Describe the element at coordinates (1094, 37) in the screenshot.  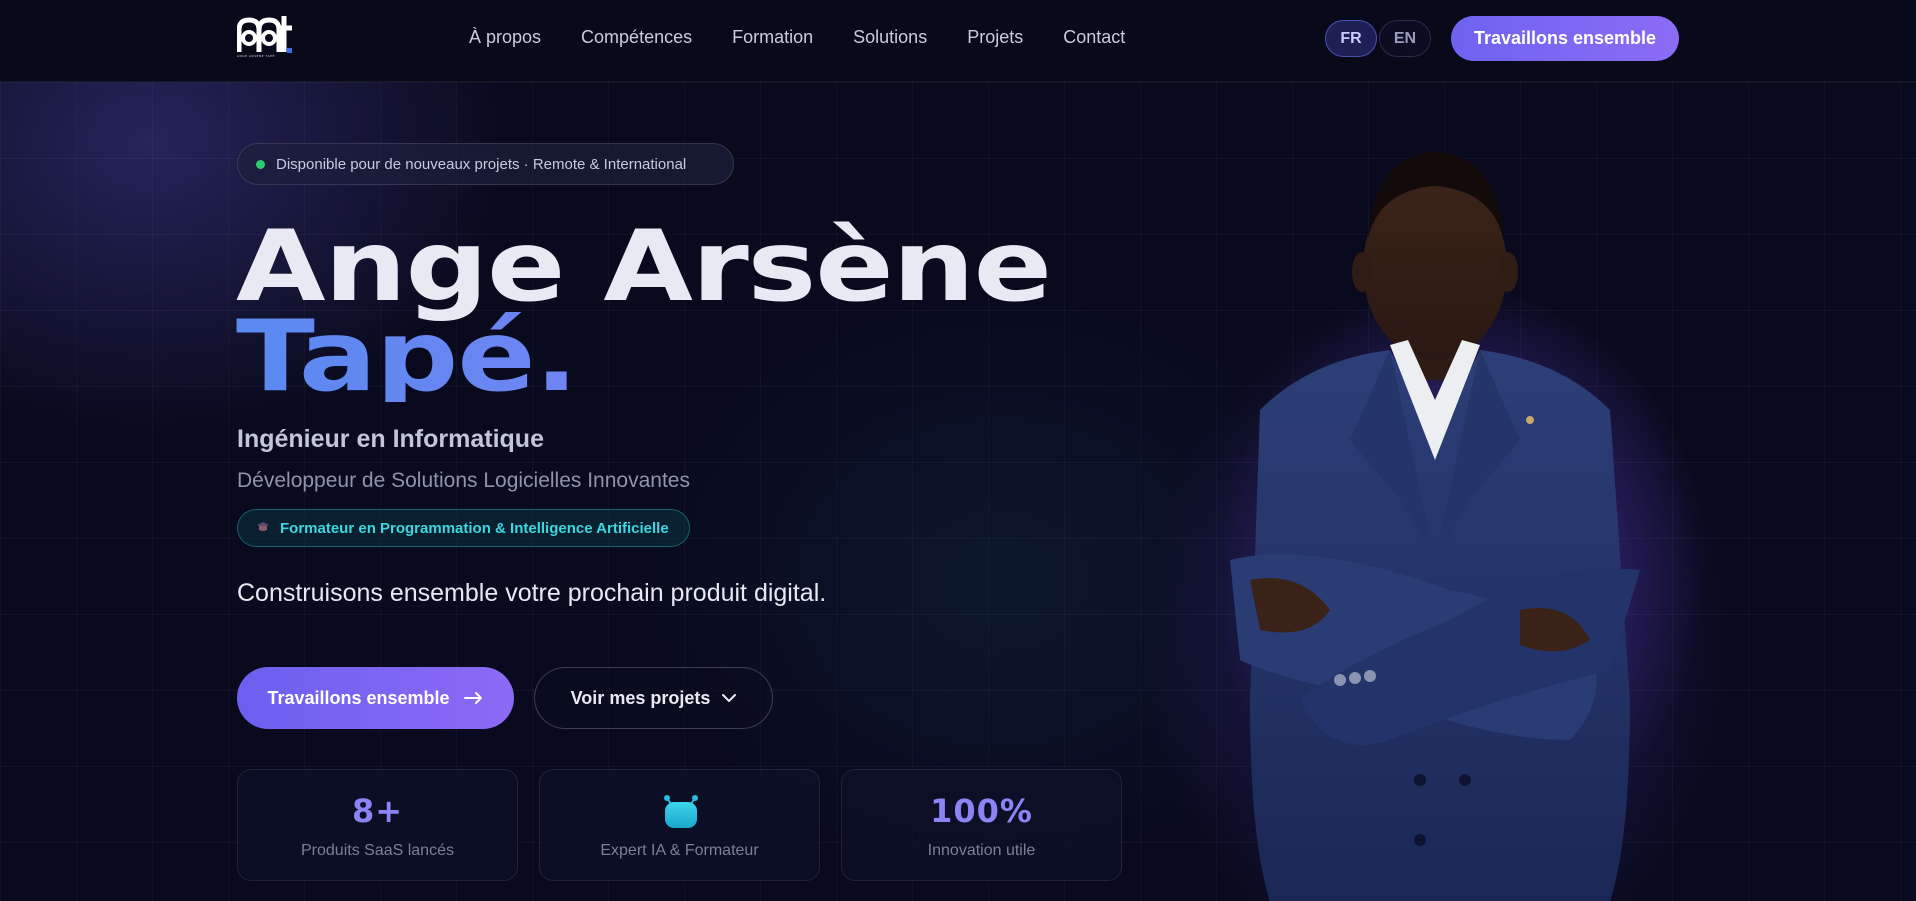
I see `nav-link-contact: Contact` at that location.